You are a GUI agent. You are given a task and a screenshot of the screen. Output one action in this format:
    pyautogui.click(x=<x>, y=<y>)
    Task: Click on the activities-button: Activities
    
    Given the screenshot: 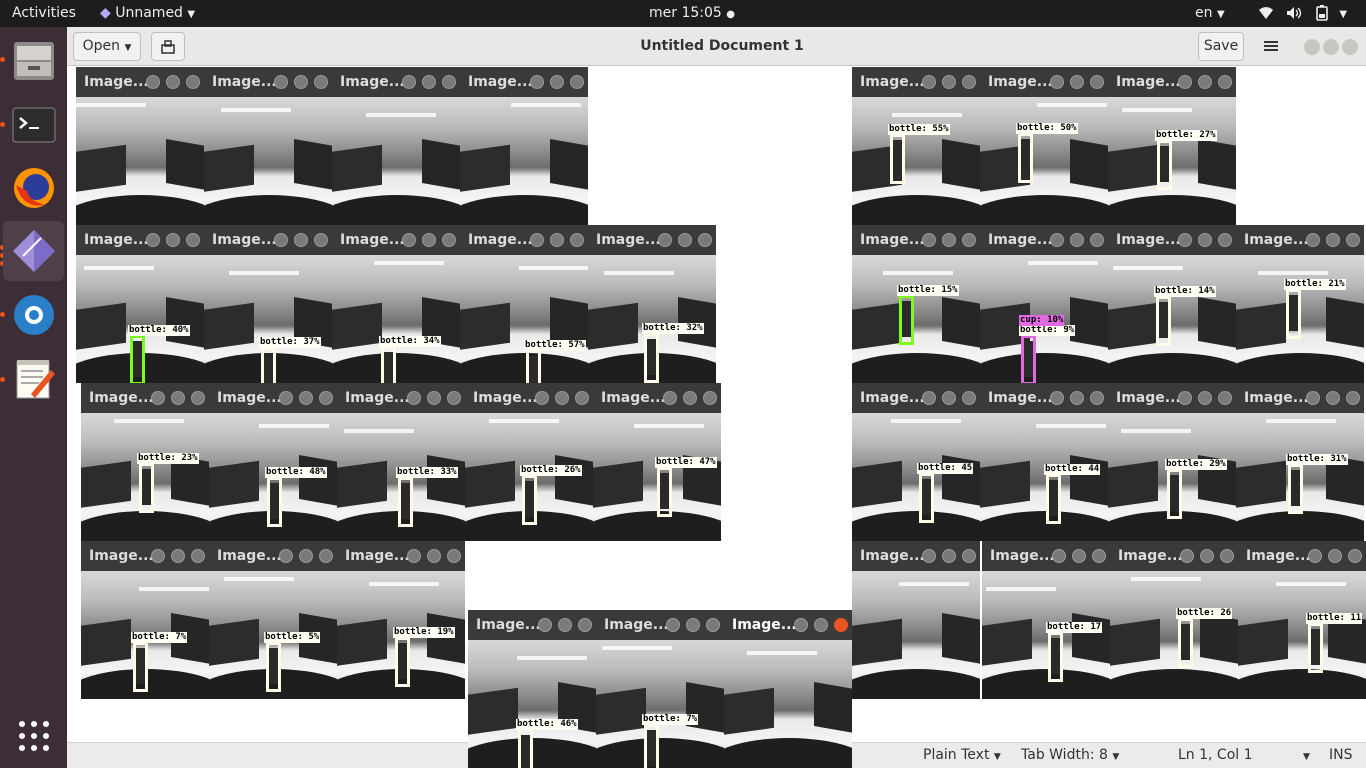 What is the action you would take?
    pyautogui.click(x=44, y=13)
    